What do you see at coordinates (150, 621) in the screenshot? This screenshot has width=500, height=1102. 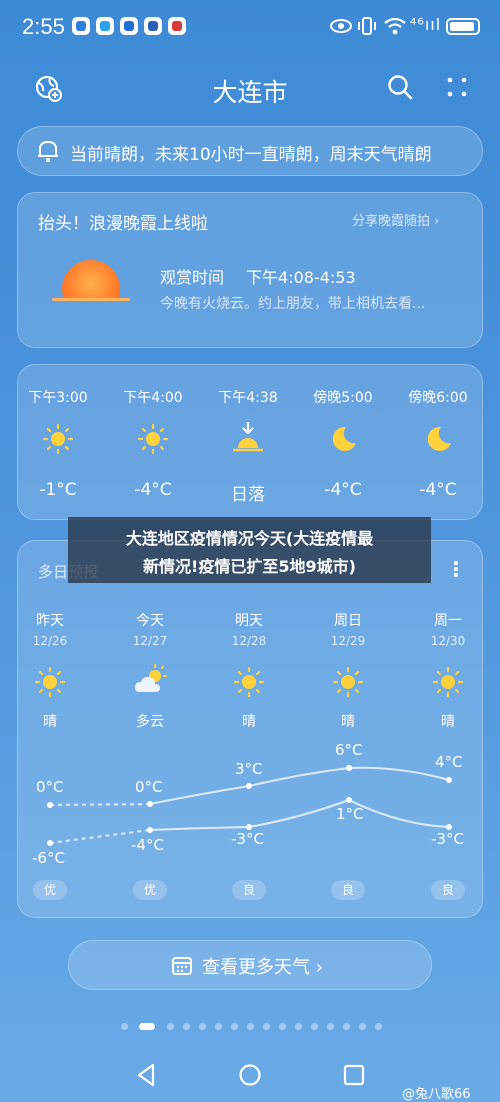 I see `day-name: 今天` at bounding box center [150, 621].